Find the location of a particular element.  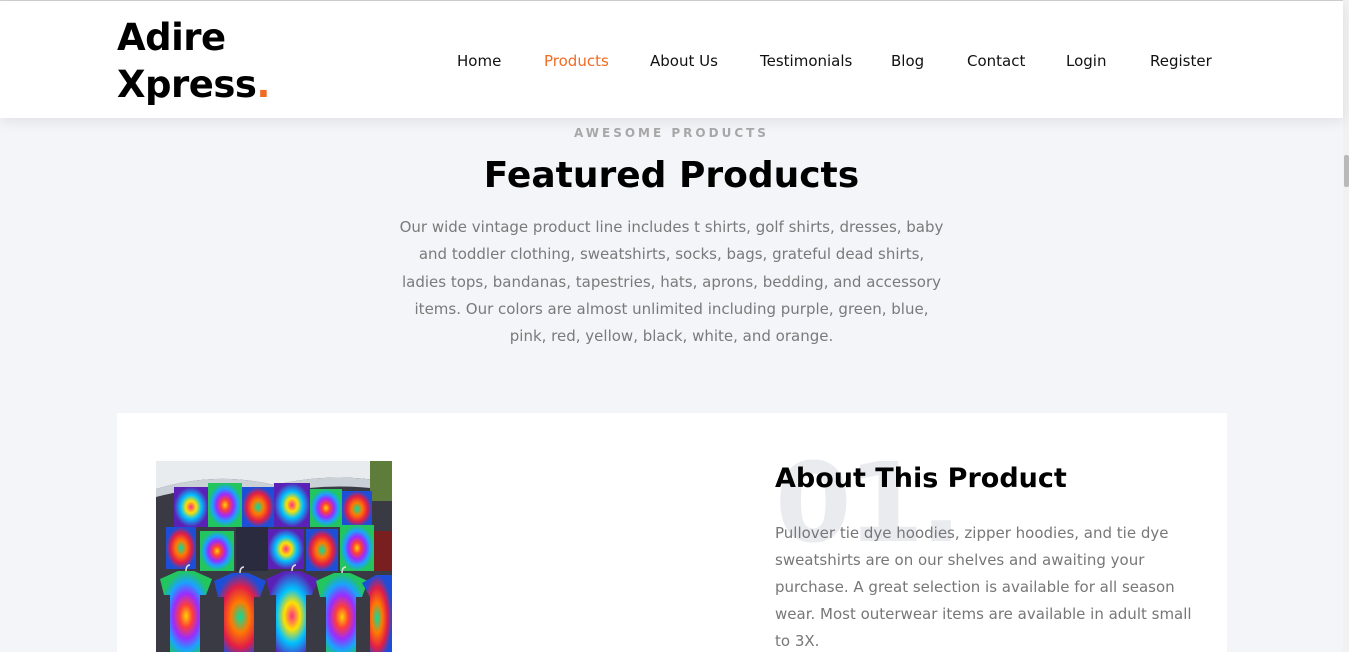

nav-item-about-us: About Us is located at coordinates (684, 61).